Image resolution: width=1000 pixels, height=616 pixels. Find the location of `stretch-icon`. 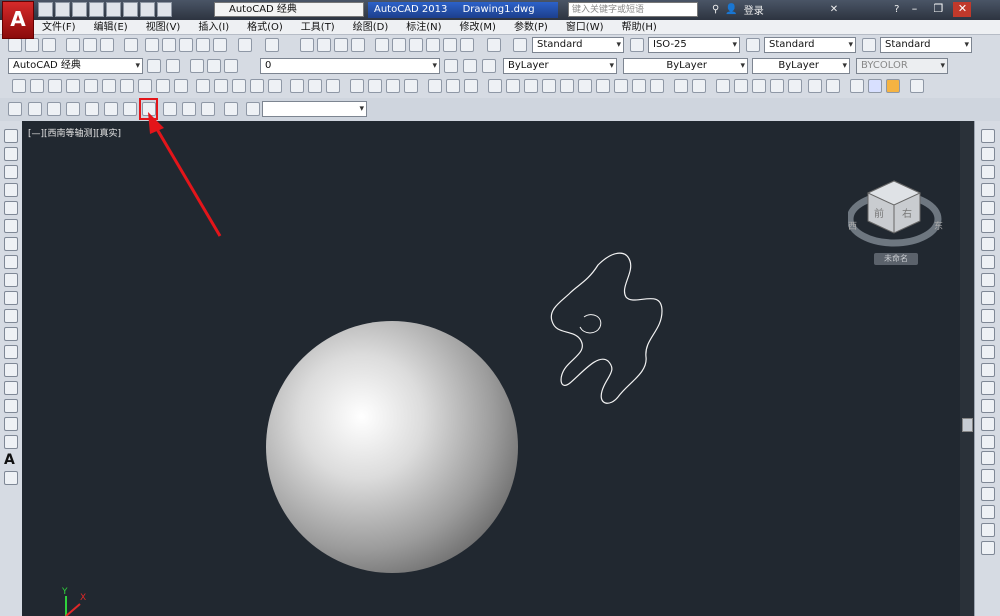

stretch-icon is located at coordinates (988, 280).